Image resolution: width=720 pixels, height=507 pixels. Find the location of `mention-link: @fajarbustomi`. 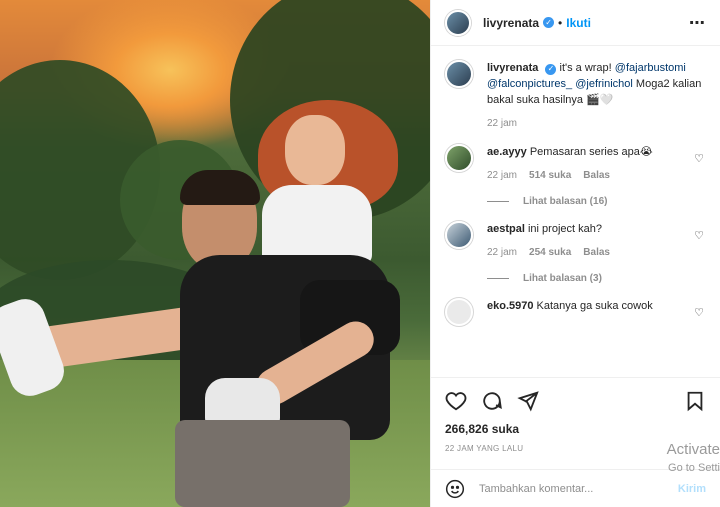

mention-link: @fajarbustomi is located at coordinates (650, 68).